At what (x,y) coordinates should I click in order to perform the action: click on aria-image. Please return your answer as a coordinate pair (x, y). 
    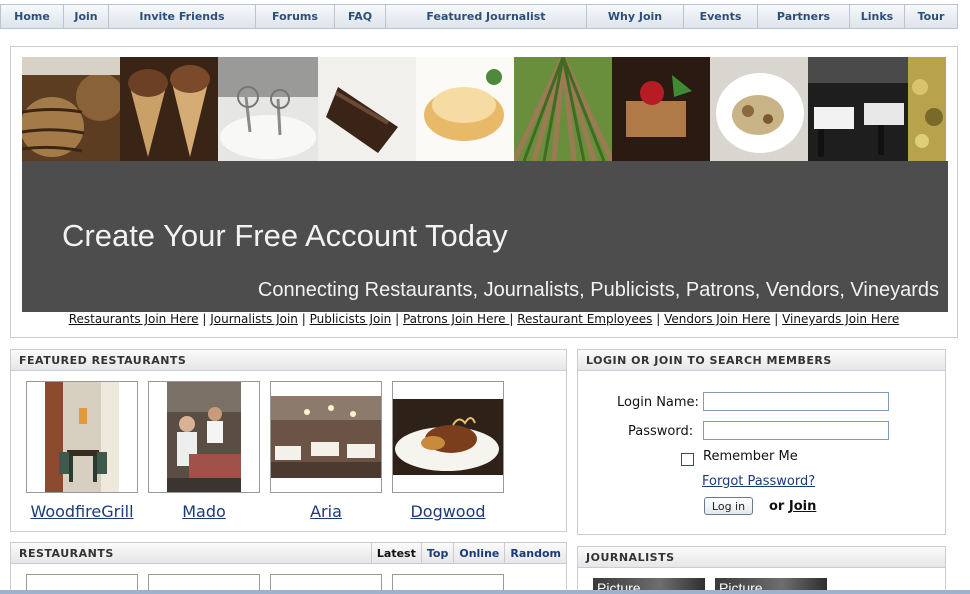
    Looking at the image, I should click on (326, 437).